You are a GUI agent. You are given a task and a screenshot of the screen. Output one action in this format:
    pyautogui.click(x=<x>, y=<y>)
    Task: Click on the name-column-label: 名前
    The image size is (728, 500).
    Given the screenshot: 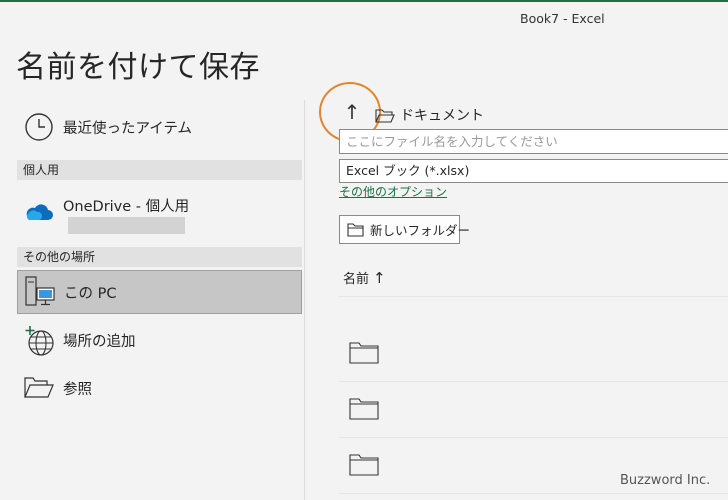 What is the action you would take?
    pyautogui.click(x=356, y=279)
    